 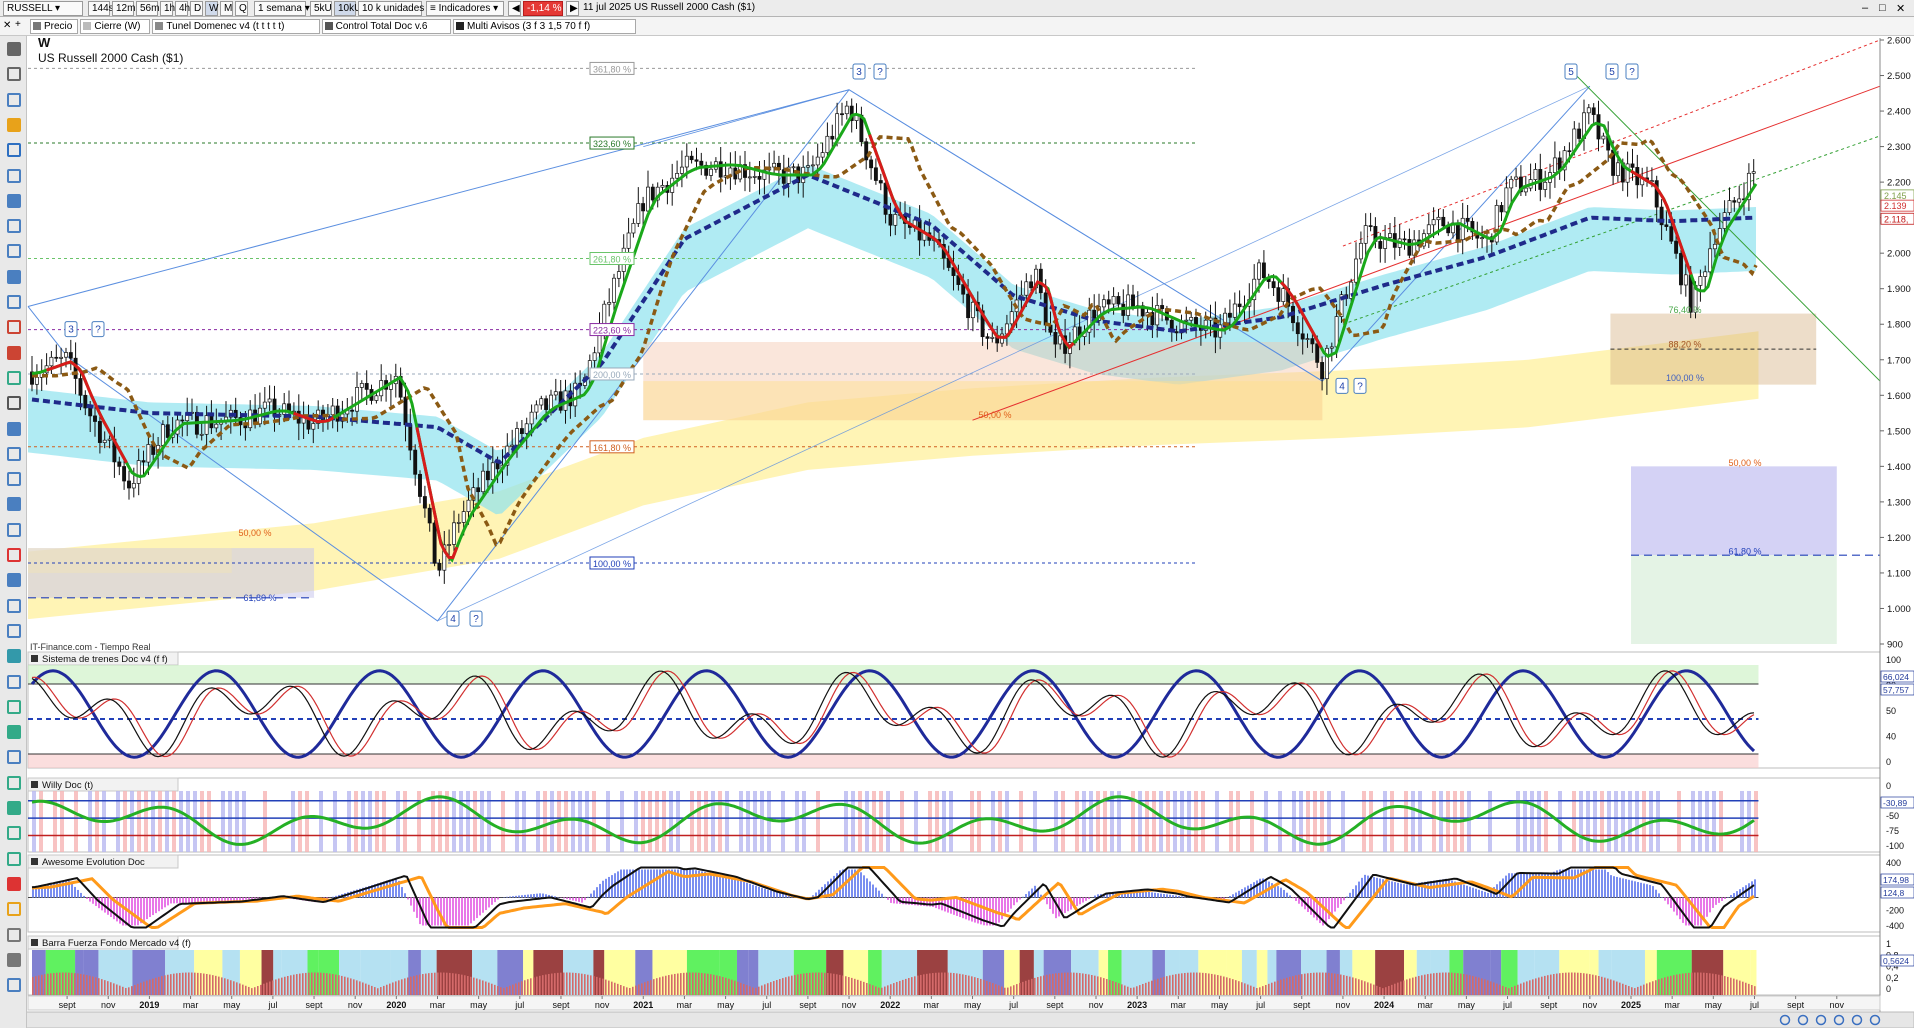 What do you see at coordinates (465, 8) in the screenshot?
I see `indicators-button: ≡ Indicadores ▾` at bounding box center [465, 8].